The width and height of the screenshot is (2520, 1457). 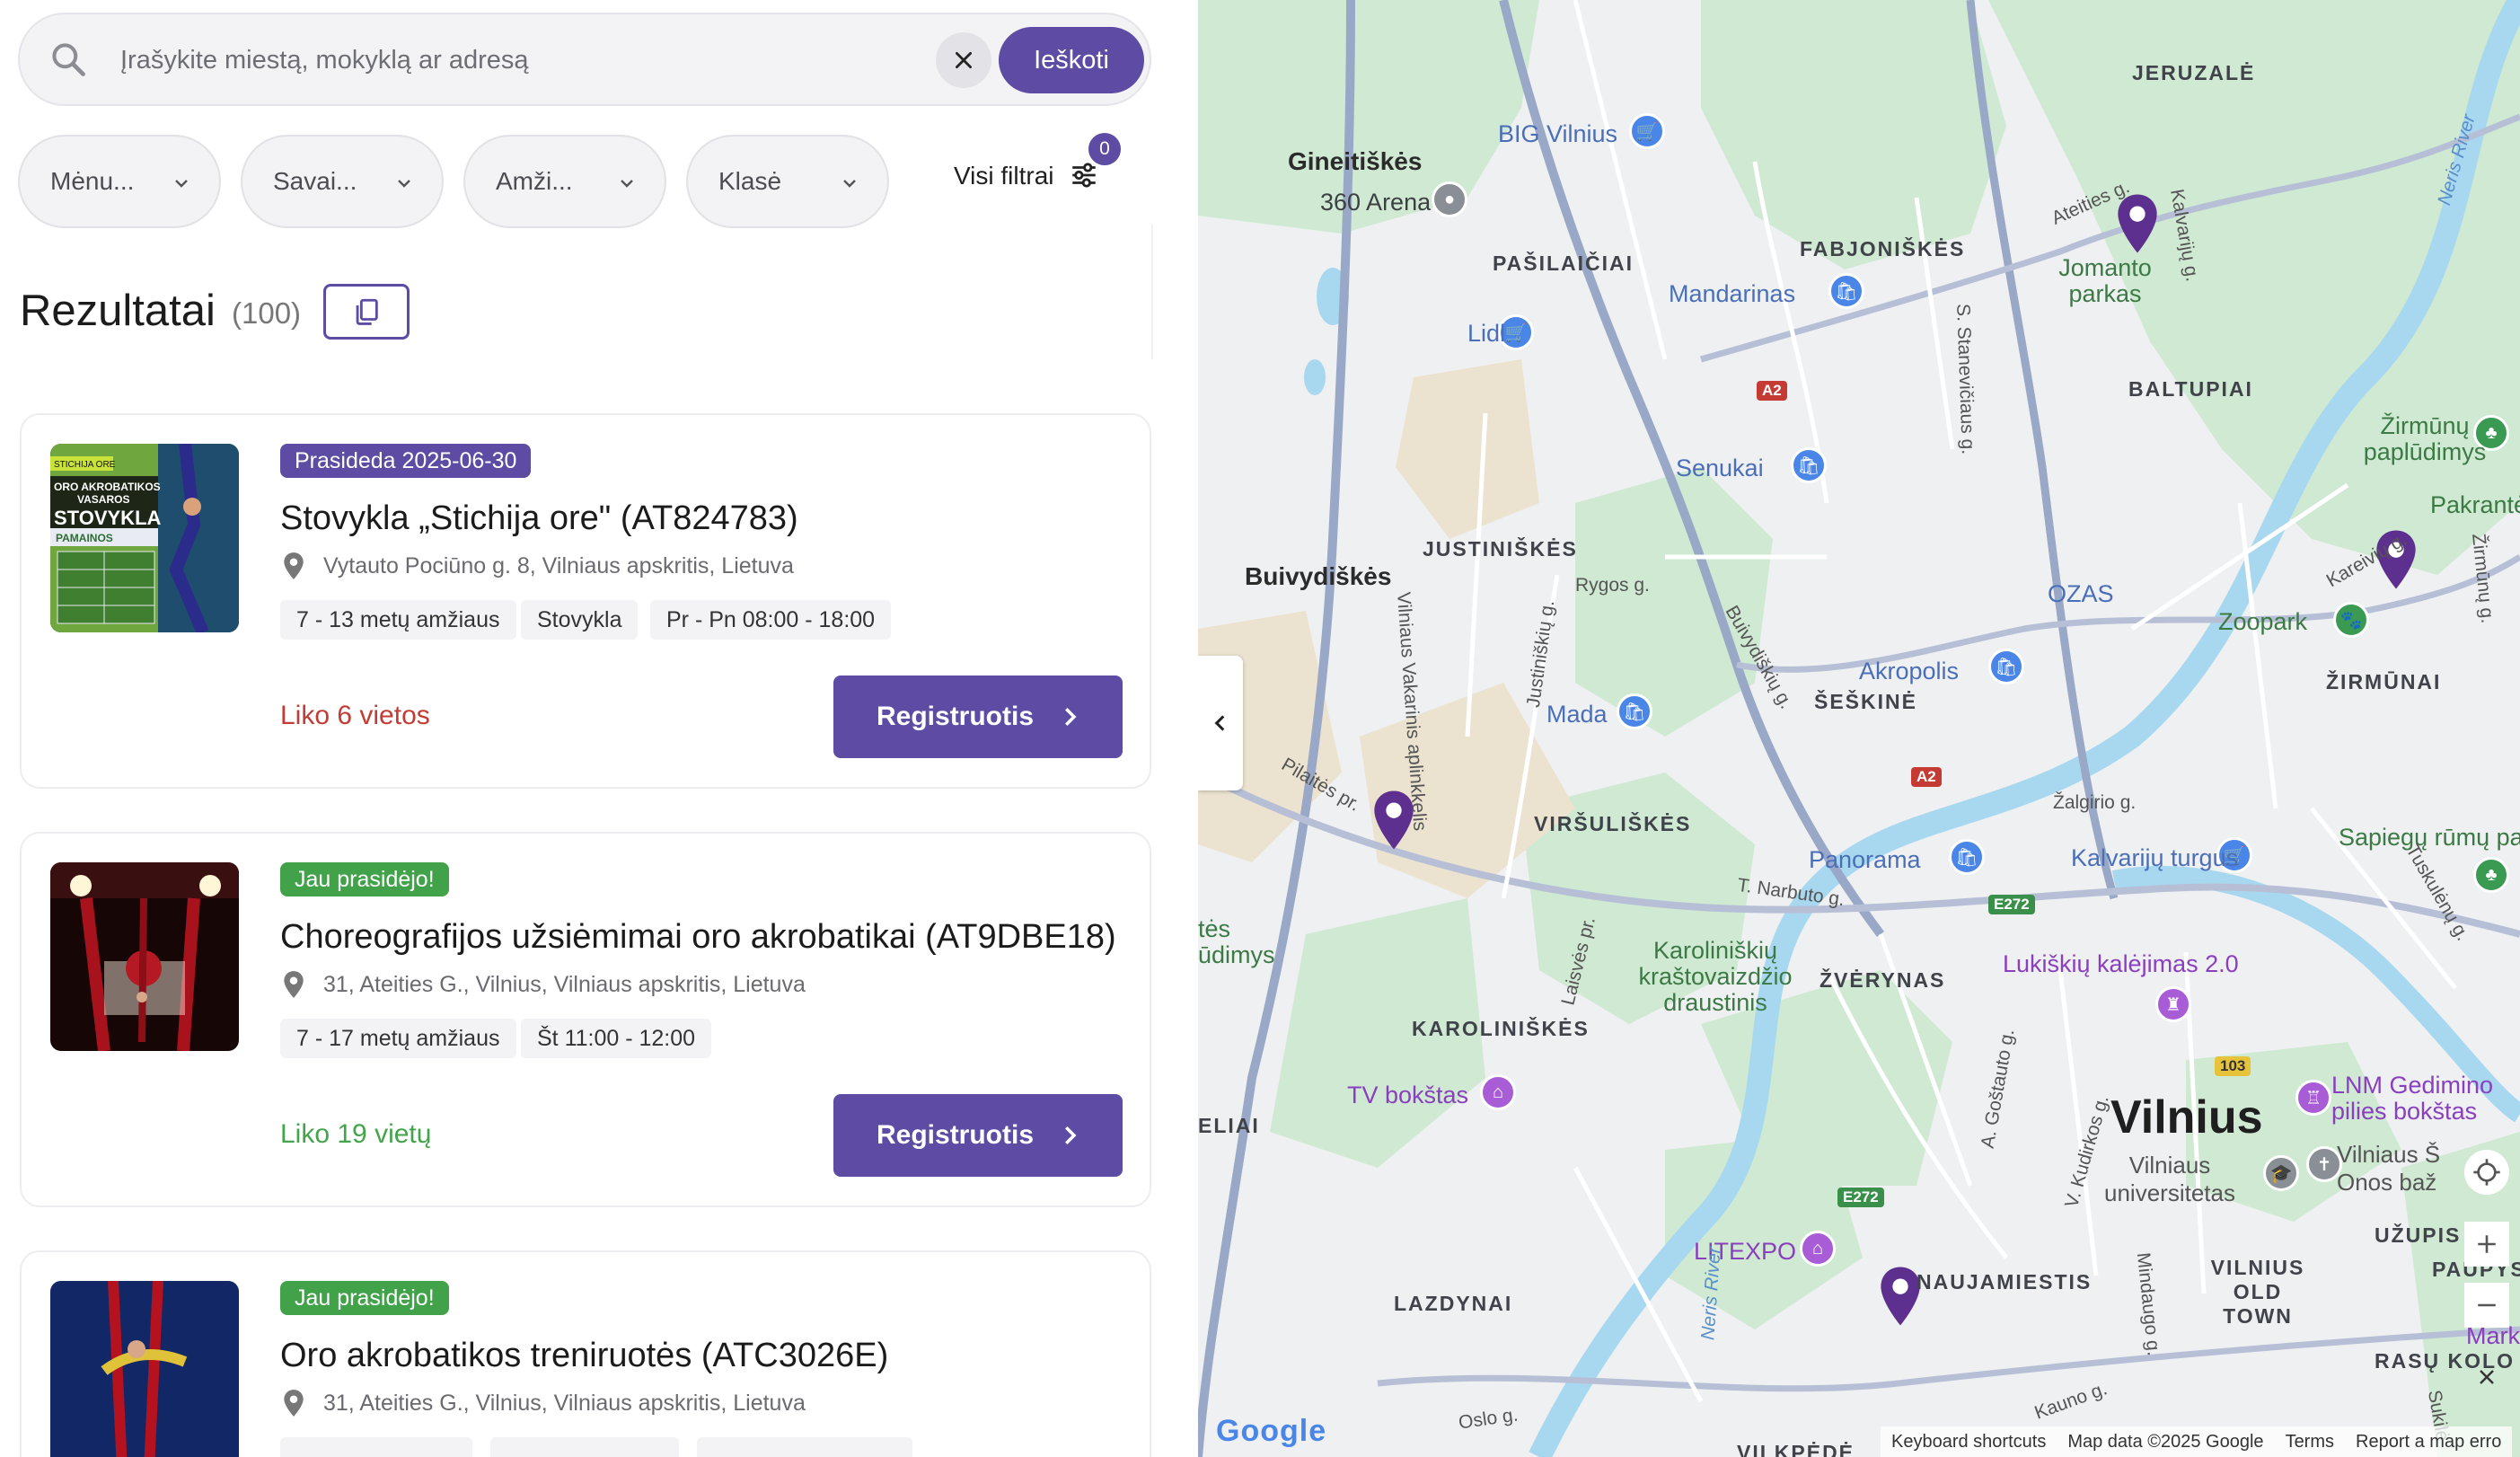 I want to click on poi-label: Kalvarijų turgus, so click(x=2155, y=858).